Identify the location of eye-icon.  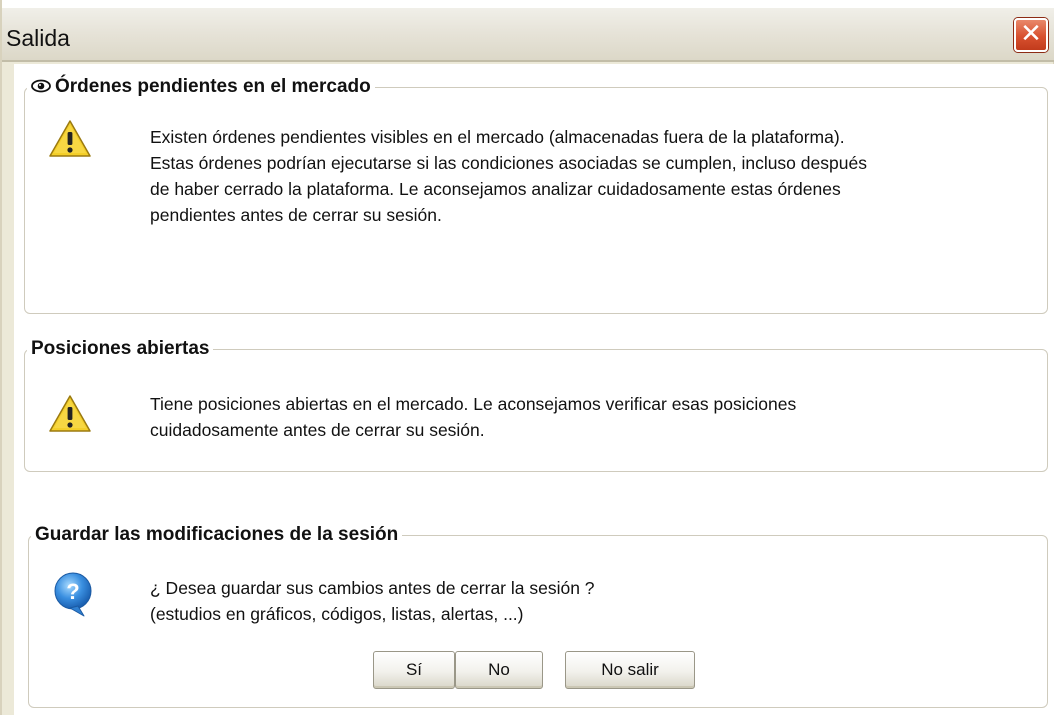
(41, 86).